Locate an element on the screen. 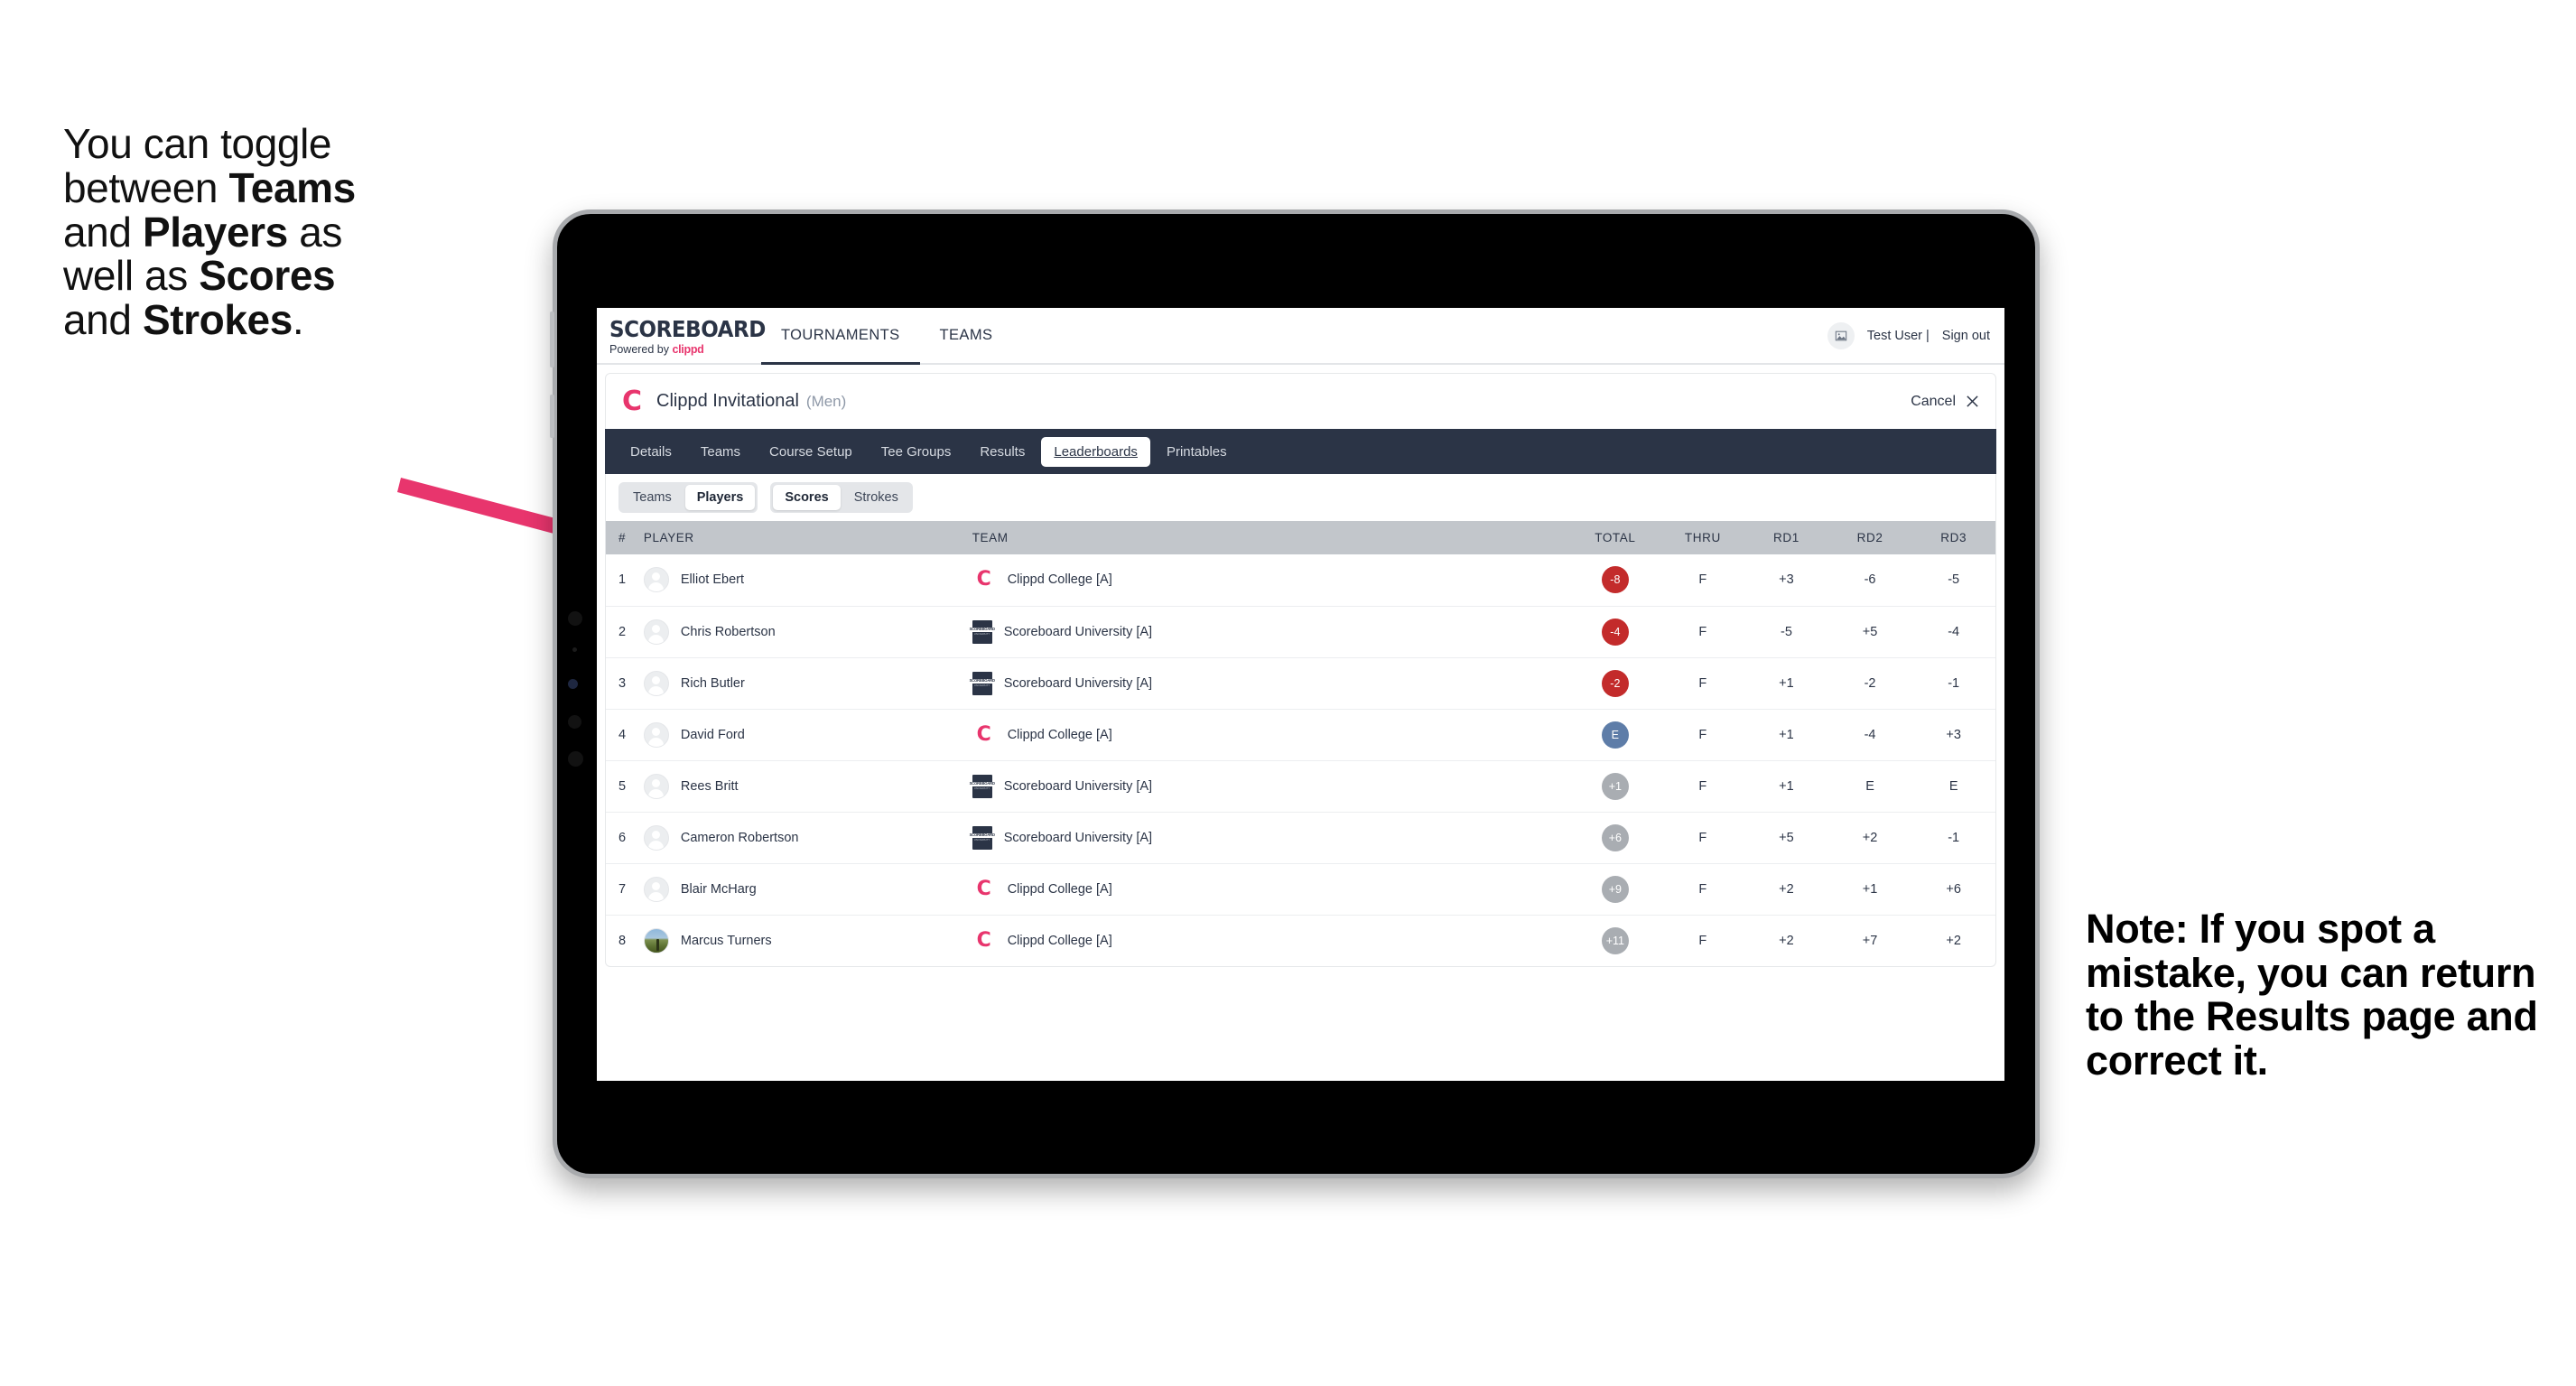  cell-rd2: +7 is located at coordinates (1870, 940).